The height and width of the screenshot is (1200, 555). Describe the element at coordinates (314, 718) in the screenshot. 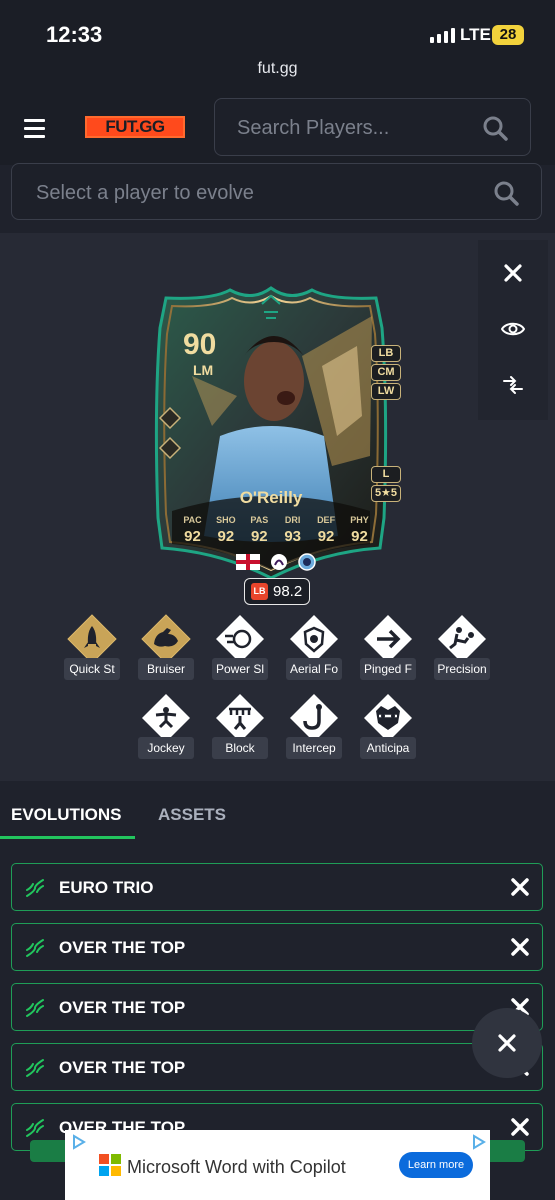

I see `intercept-hook-icon` at that location.